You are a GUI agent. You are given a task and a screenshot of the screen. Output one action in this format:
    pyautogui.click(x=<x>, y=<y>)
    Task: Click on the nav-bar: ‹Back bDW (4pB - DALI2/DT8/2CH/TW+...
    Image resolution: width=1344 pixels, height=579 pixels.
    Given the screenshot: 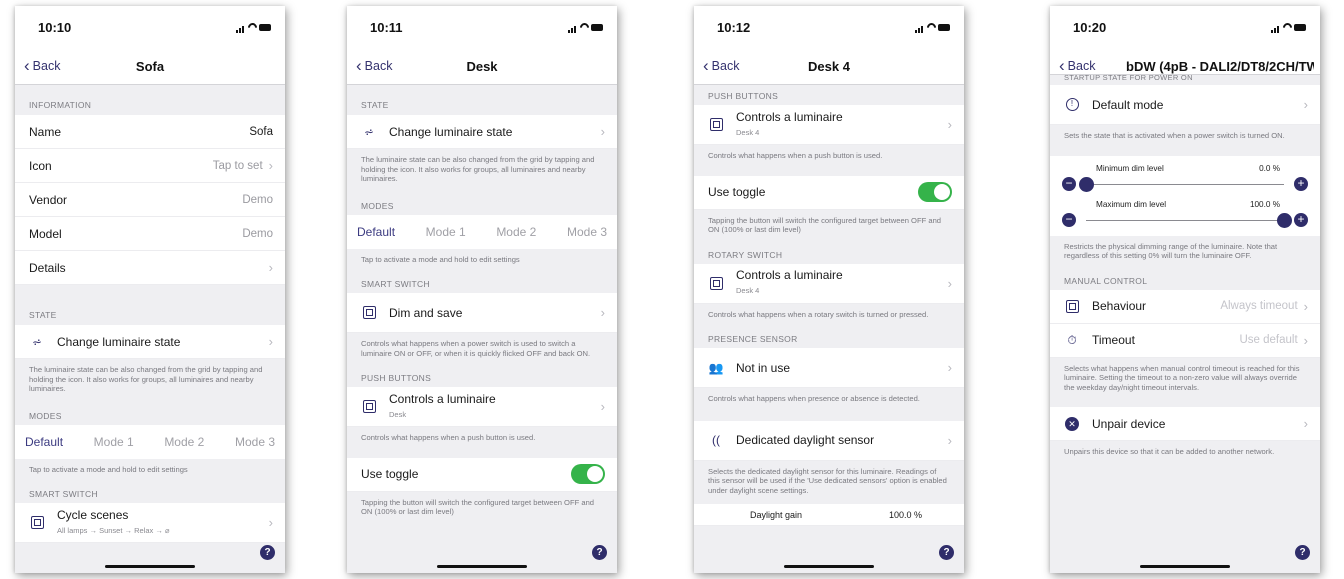 What is the action you would take?
    pyautogui.click(x=1185, y=61)
    